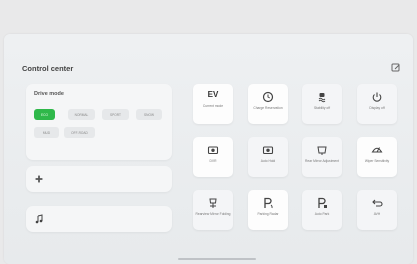 The height and width of the screenshot is (264, 417). What do you see at coordinates (377, 210) in the screenshot?
I see `tile-avh: AVH` at bounding box center [377, 210].